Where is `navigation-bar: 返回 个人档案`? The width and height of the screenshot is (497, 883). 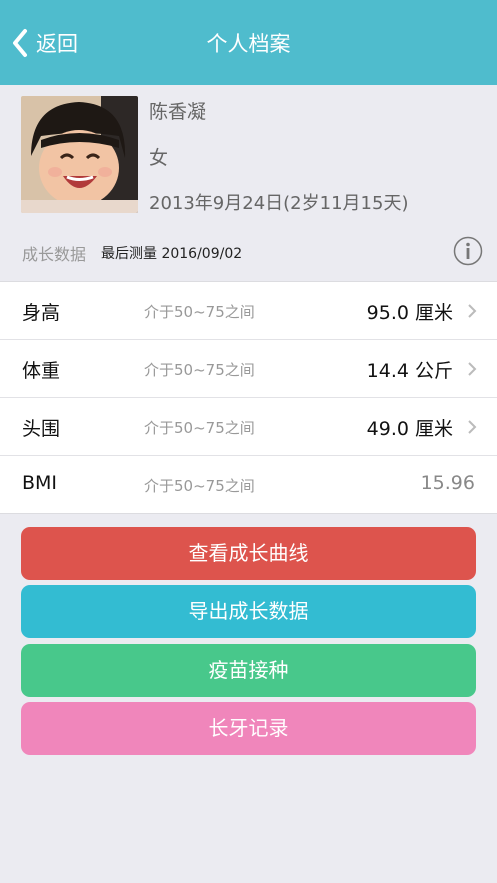
navigation-bar: 返回 个人档案 is located at coordinates (248, 42).